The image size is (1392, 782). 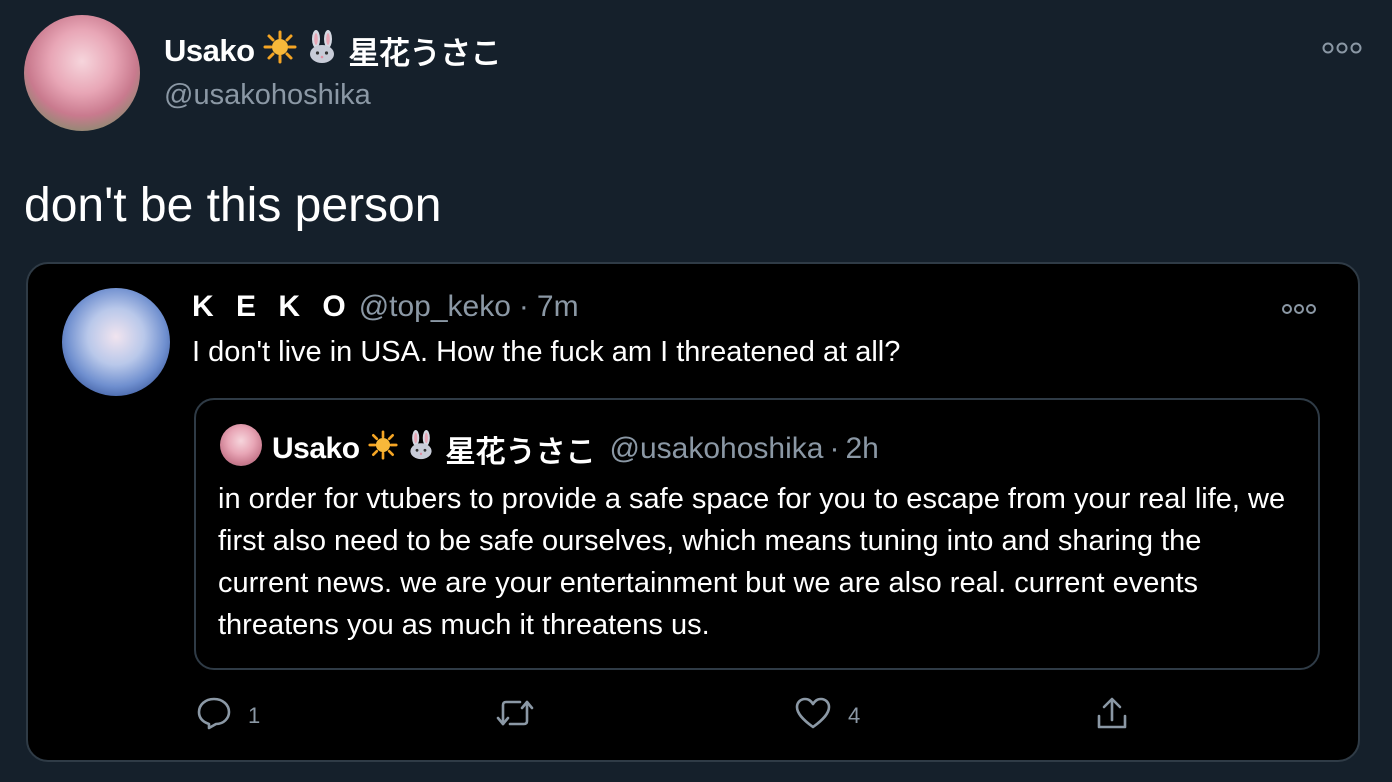 What do you see at coordinates (520, 452) in the screenshot?
I see `nested-author-suffix: 星花うさこ` at bounding box center [520, 452].